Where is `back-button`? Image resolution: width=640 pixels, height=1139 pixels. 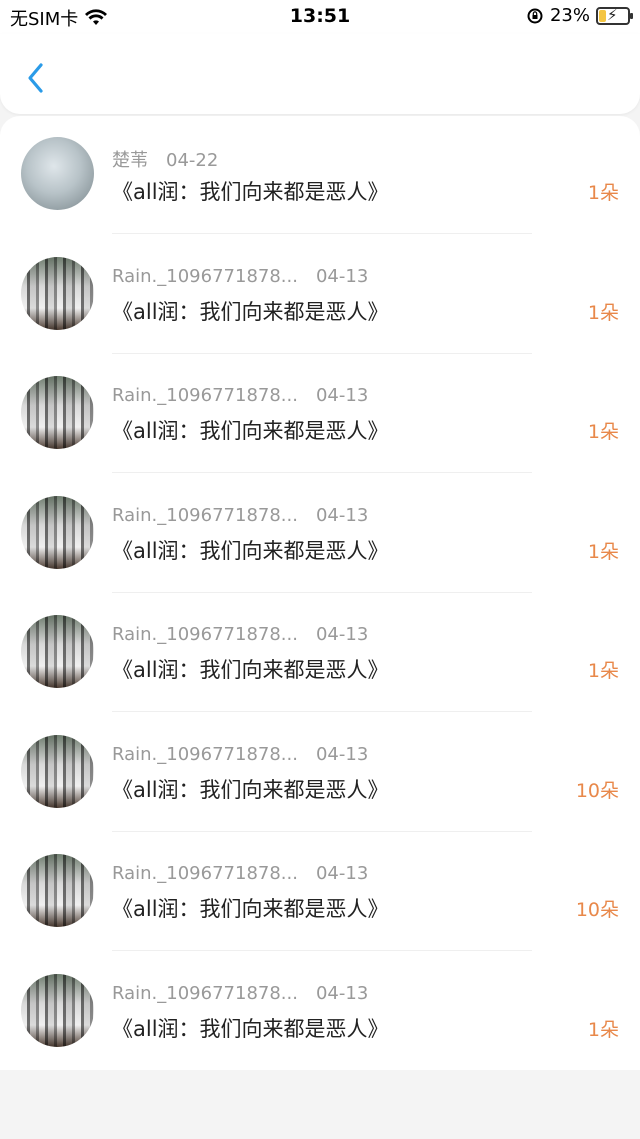
back-button is located at coordinates (37, 78).